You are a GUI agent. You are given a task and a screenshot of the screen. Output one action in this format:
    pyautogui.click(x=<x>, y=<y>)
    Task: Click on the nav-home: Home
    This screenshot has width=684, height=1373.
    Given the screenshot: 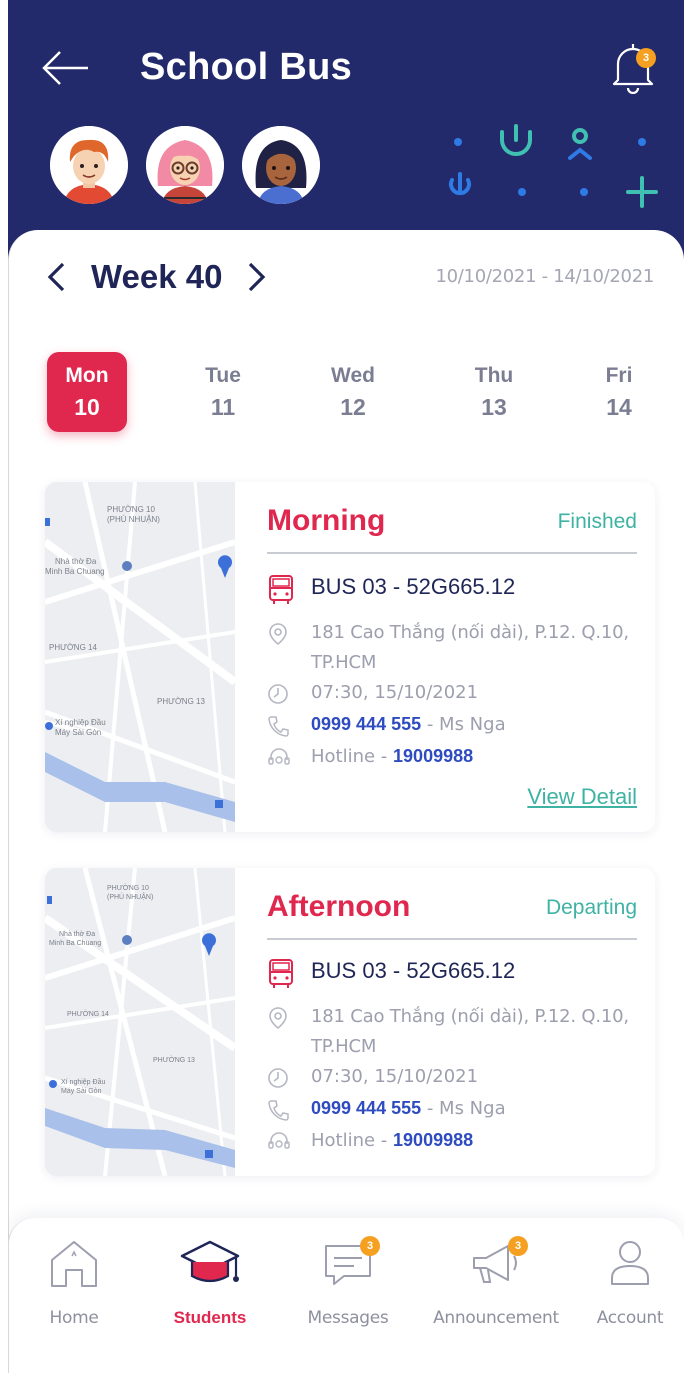 What is the action you would take?
    pyautogui.click(x=74, y=1282)
    